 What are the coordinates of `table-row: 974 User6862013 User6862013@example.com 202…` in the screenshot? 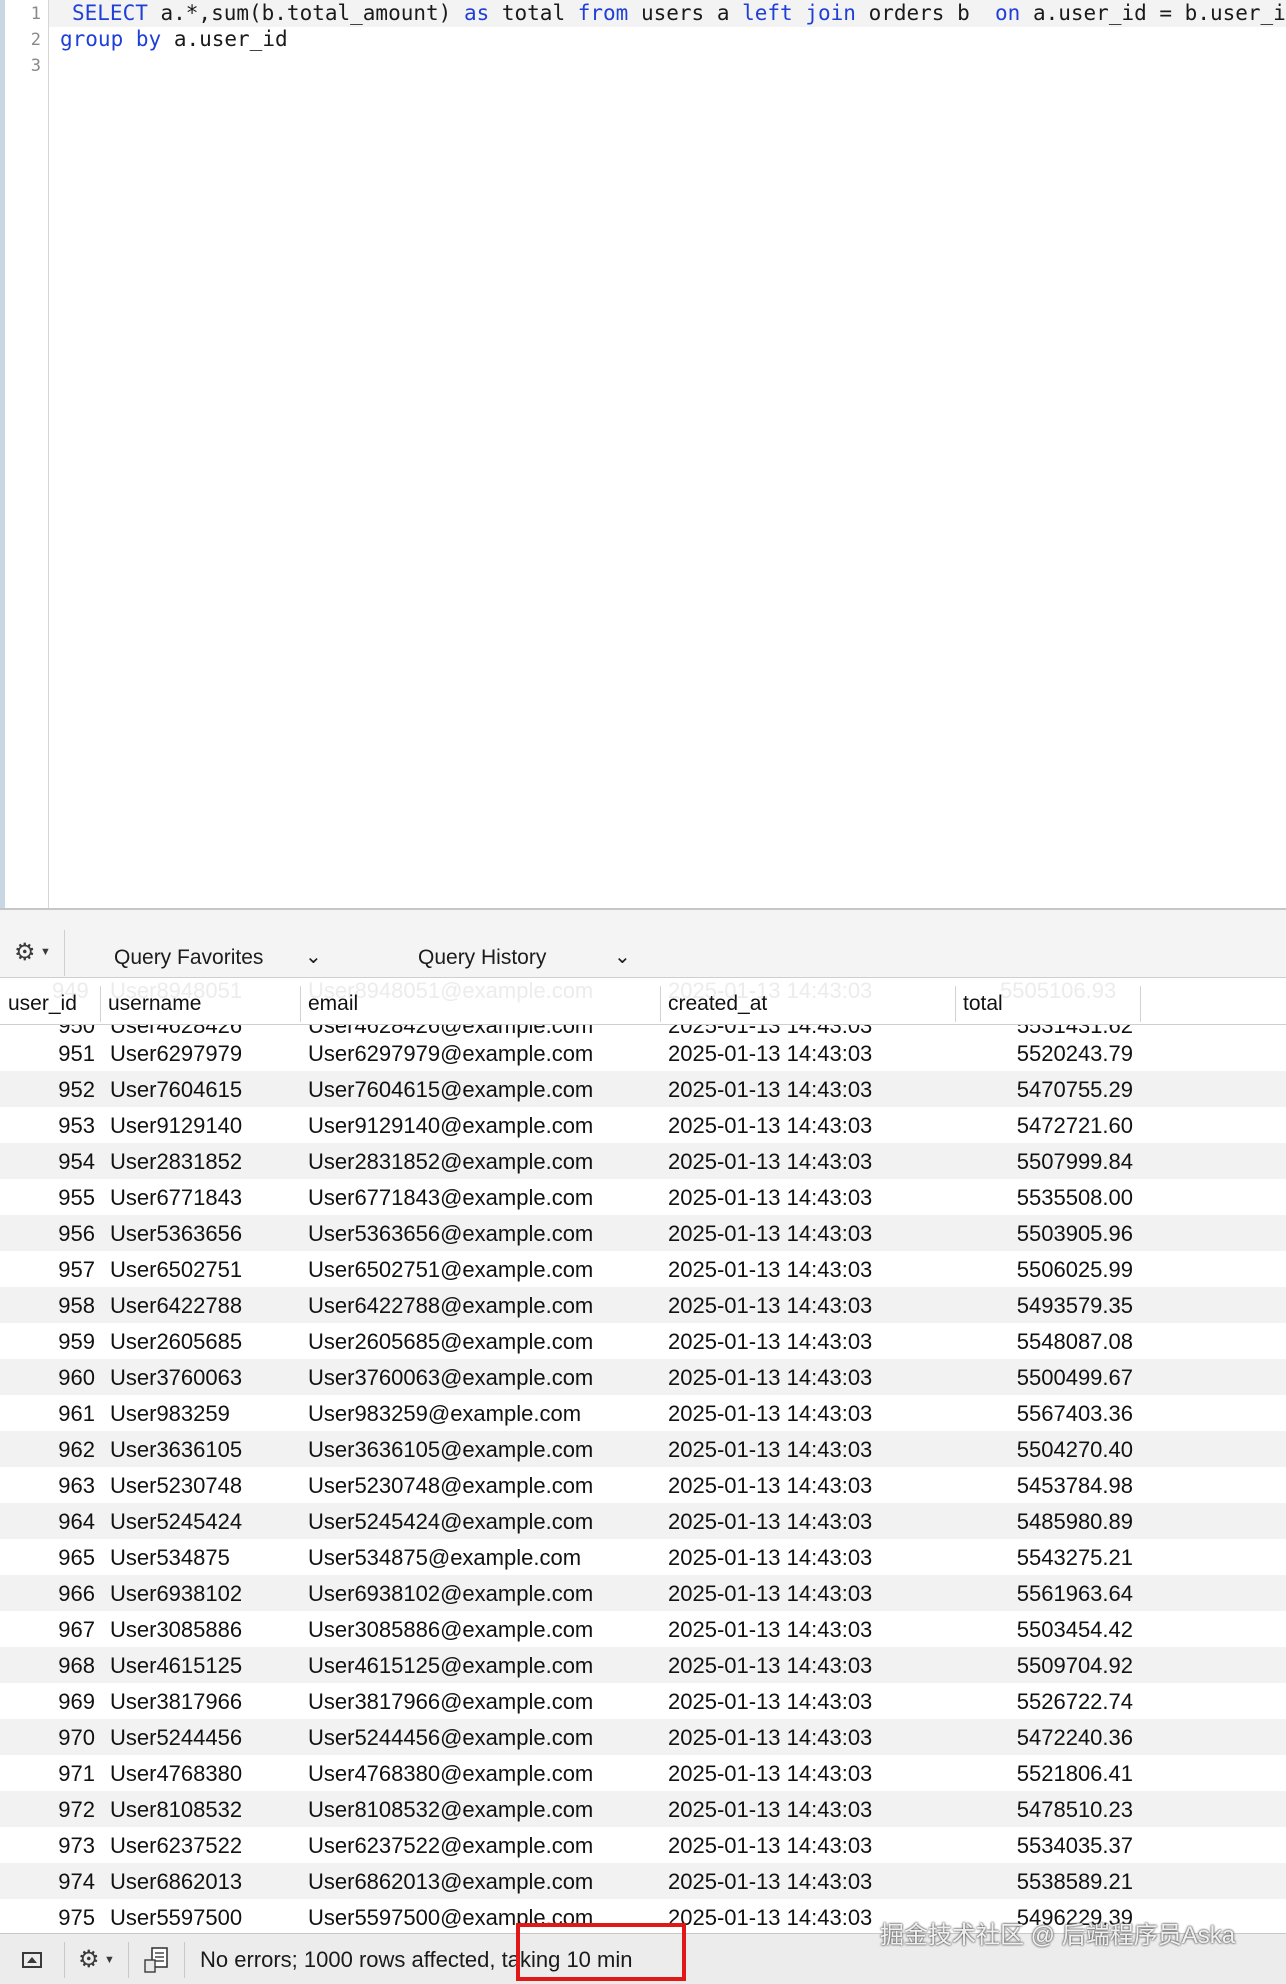 It's located at (643, 1881).